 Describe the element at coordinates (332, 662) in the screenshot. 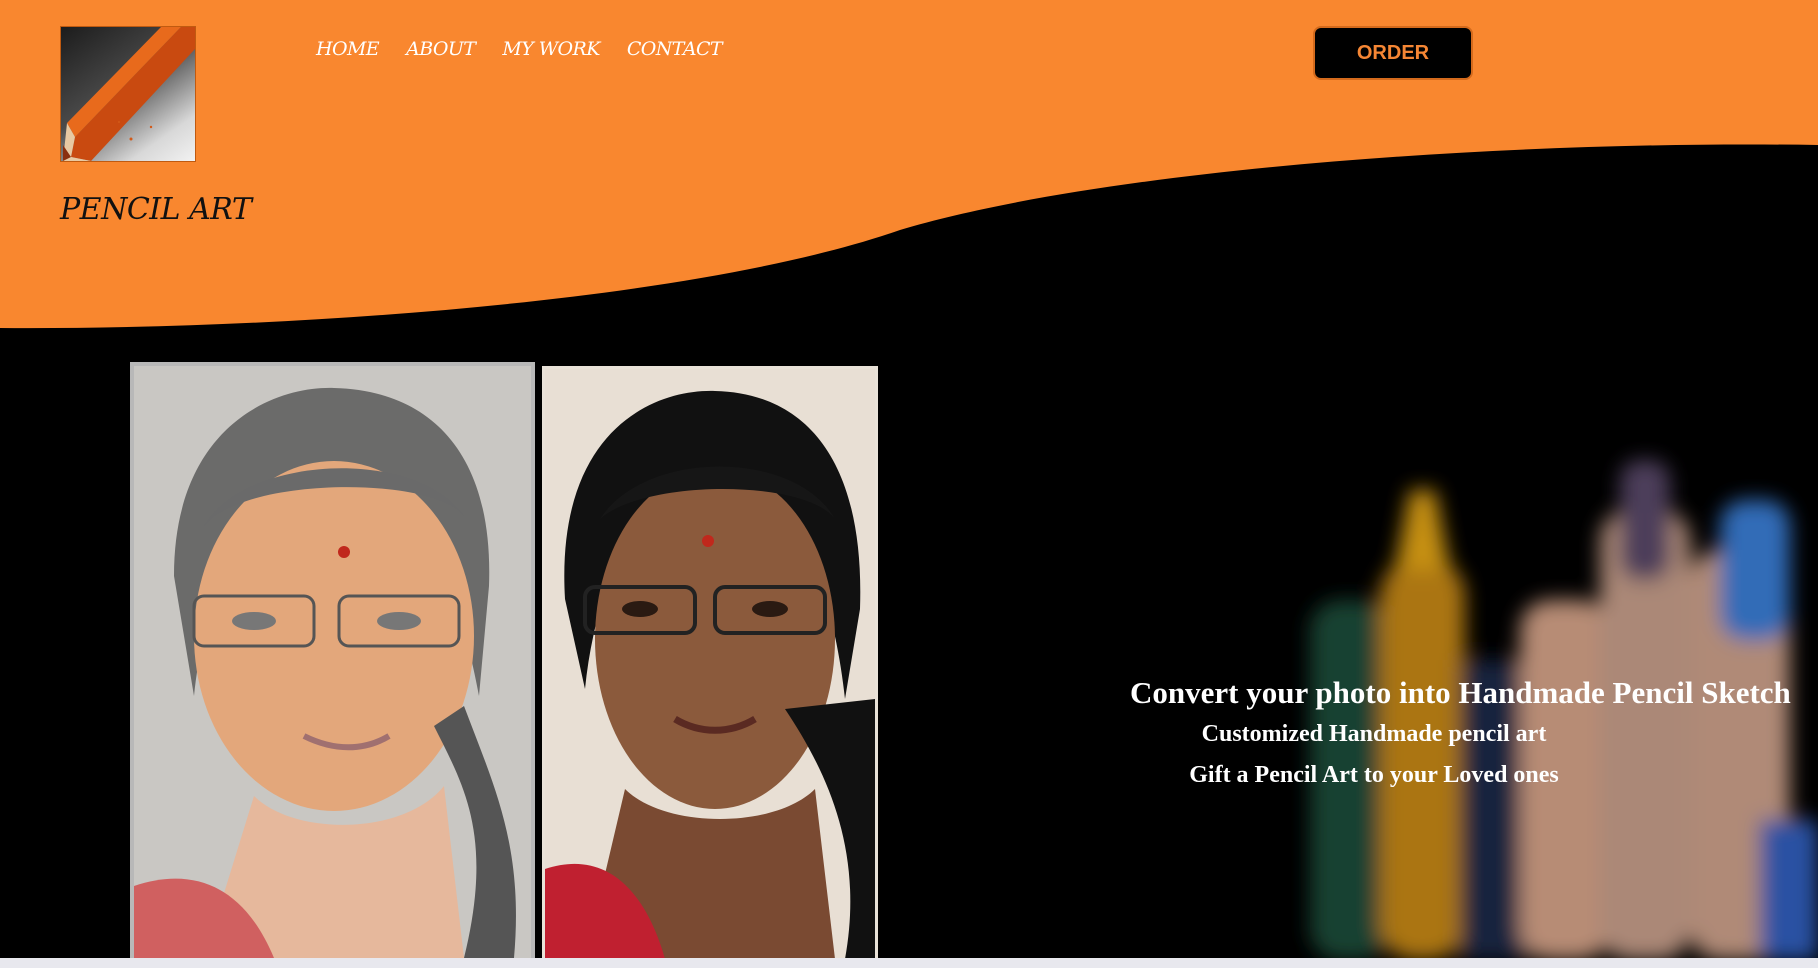

I see `pencil-sketch-image` at that location.